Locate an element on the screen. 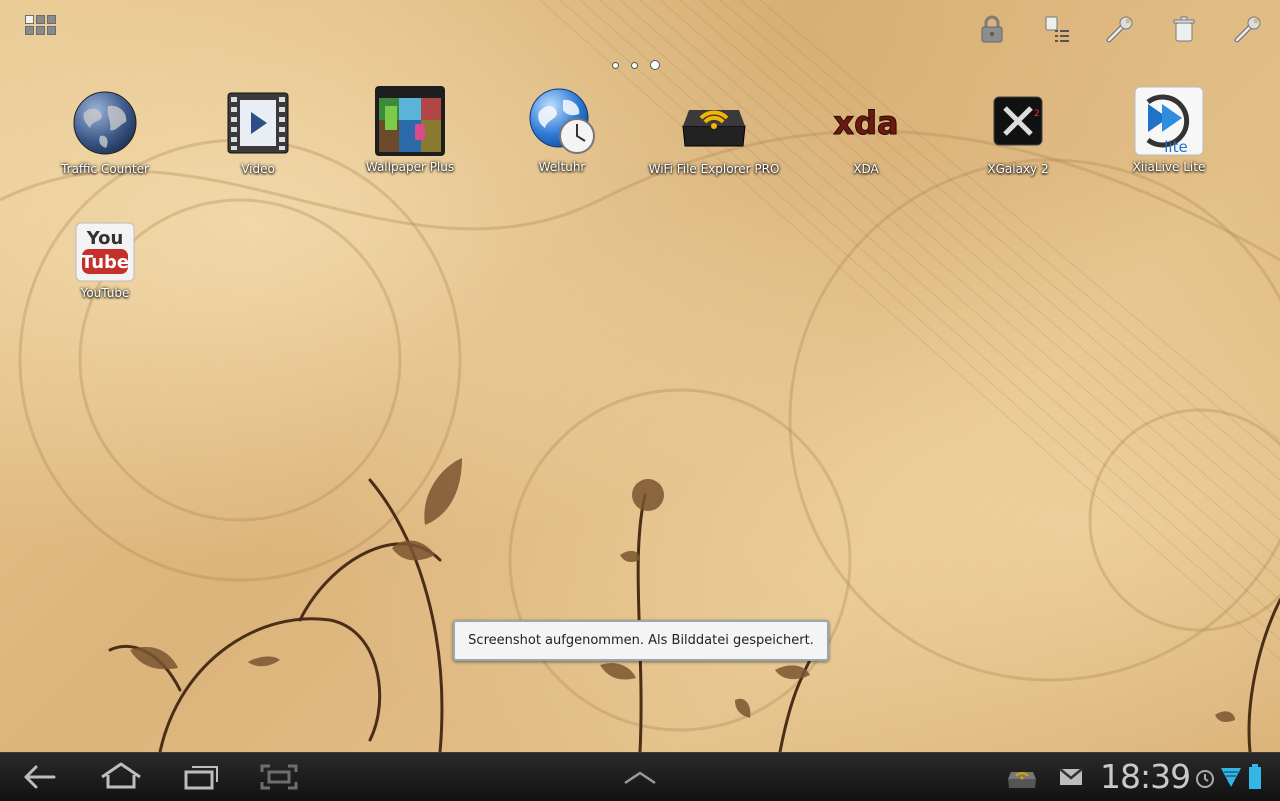 The width and height of the screenshot is (1280, 801). recent-apps-button is located at coordinates (201, 777).